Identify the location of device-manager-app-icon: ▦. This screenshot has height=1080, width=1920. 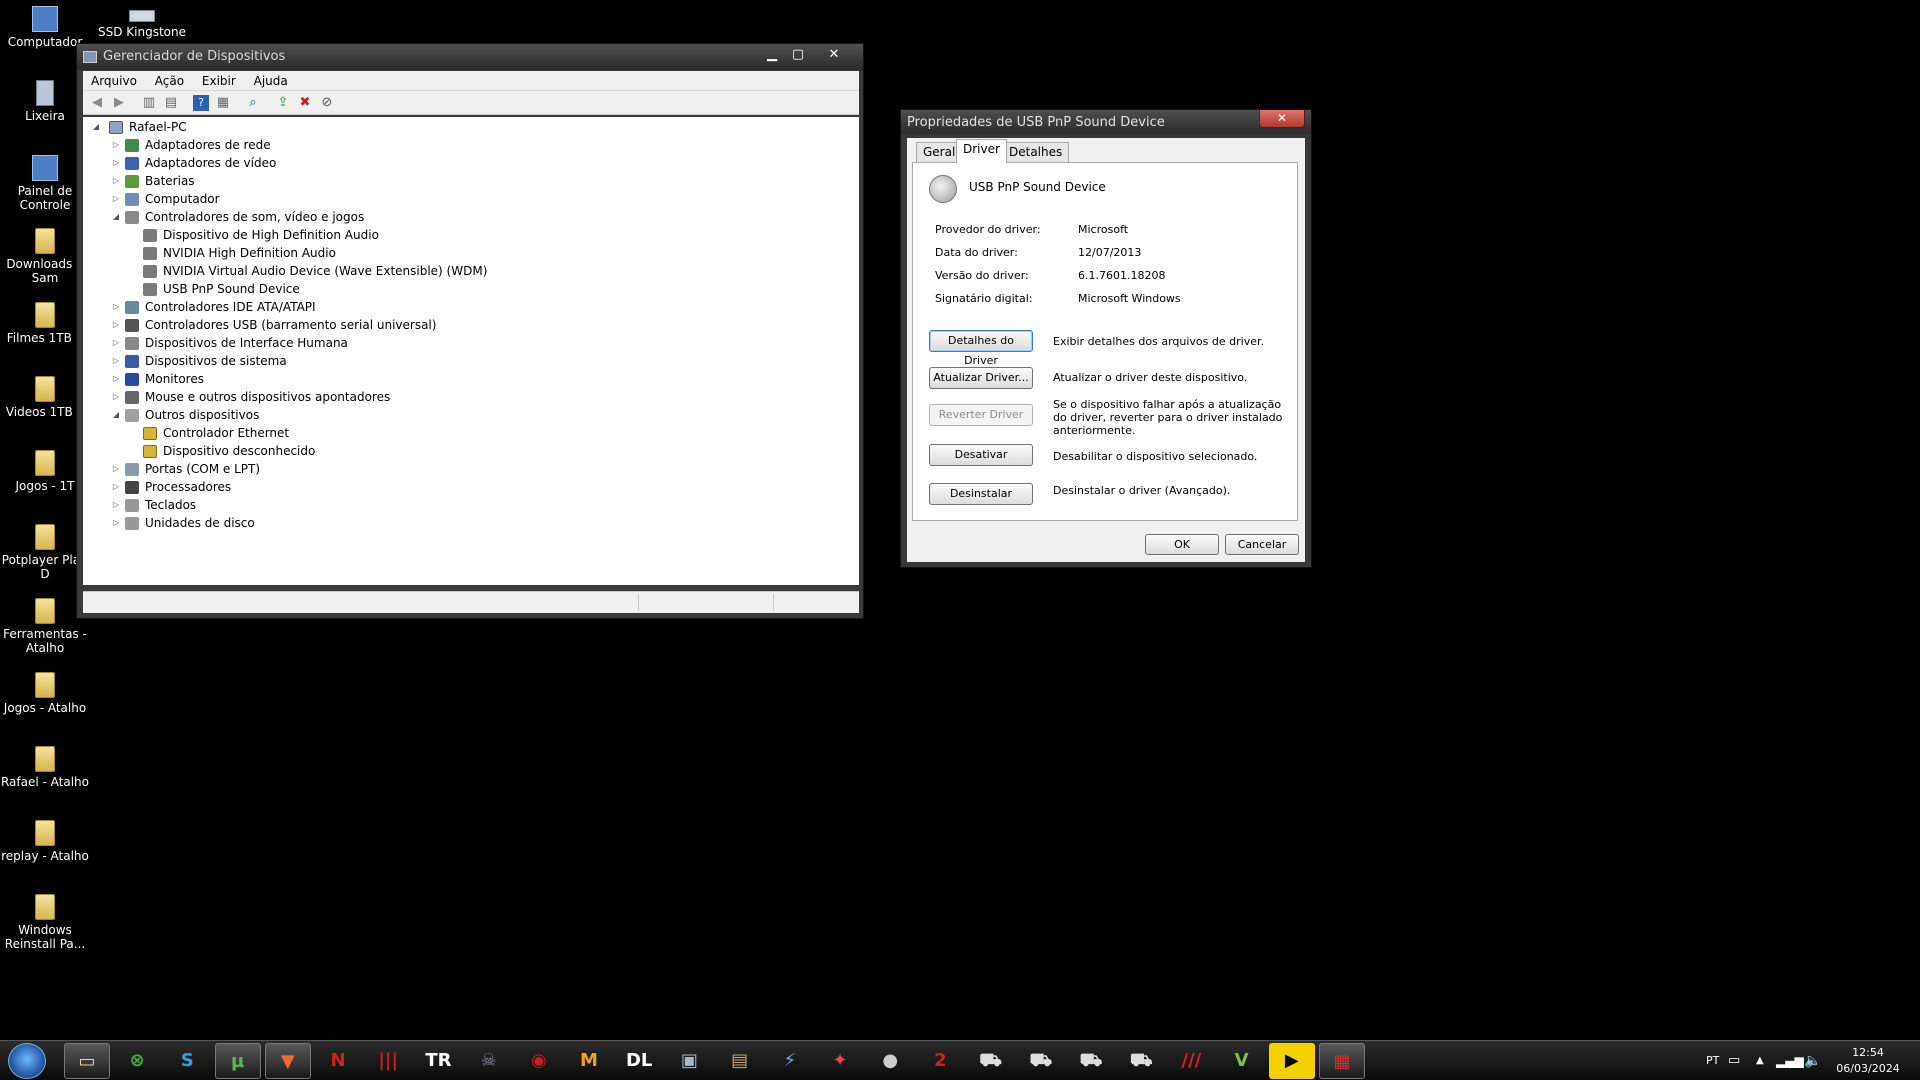
(1342, 1061).